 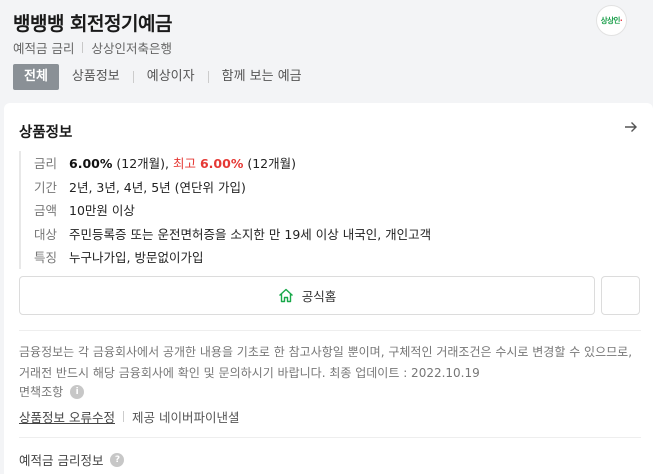 I want to click on footer-links: 상품정보 오류수정 제공 네이버파이낸셜, so click(x=129, y=416).